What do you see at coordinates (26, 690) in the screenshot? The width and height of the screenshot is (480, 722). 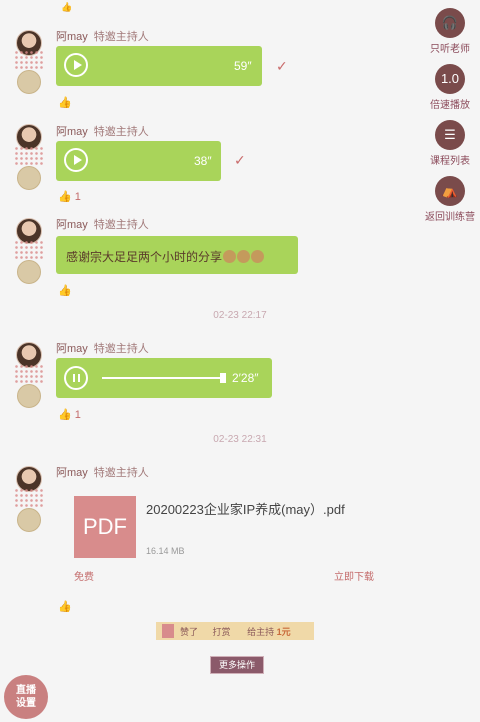 I see `live-settings-line1: 直播` at bounding box center [26, 690].